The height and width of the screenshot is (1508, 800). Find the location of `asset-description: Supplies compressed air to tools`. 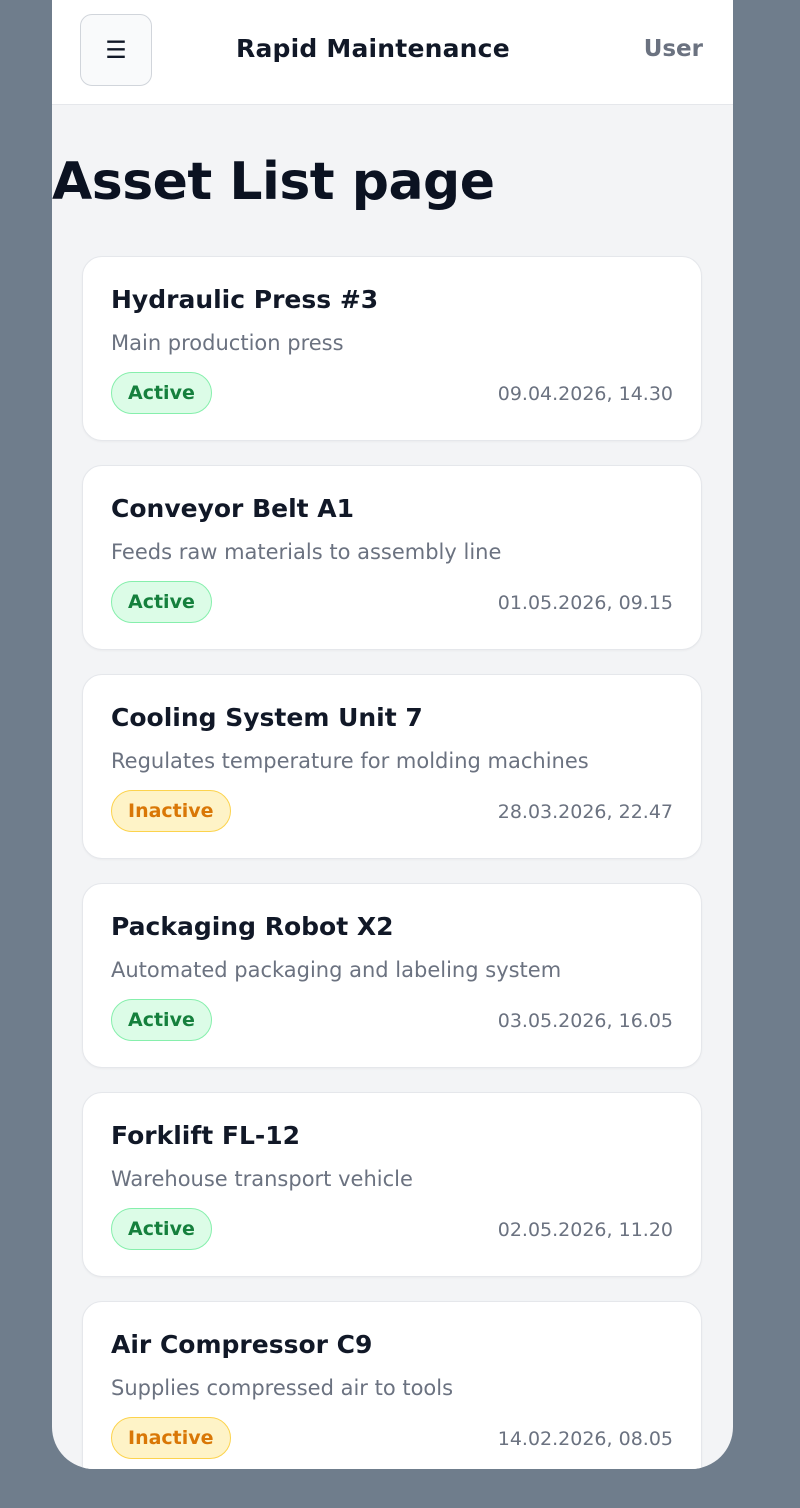

asset-description: Supplies compressed air to tools is located at coordinates (282, 1388).